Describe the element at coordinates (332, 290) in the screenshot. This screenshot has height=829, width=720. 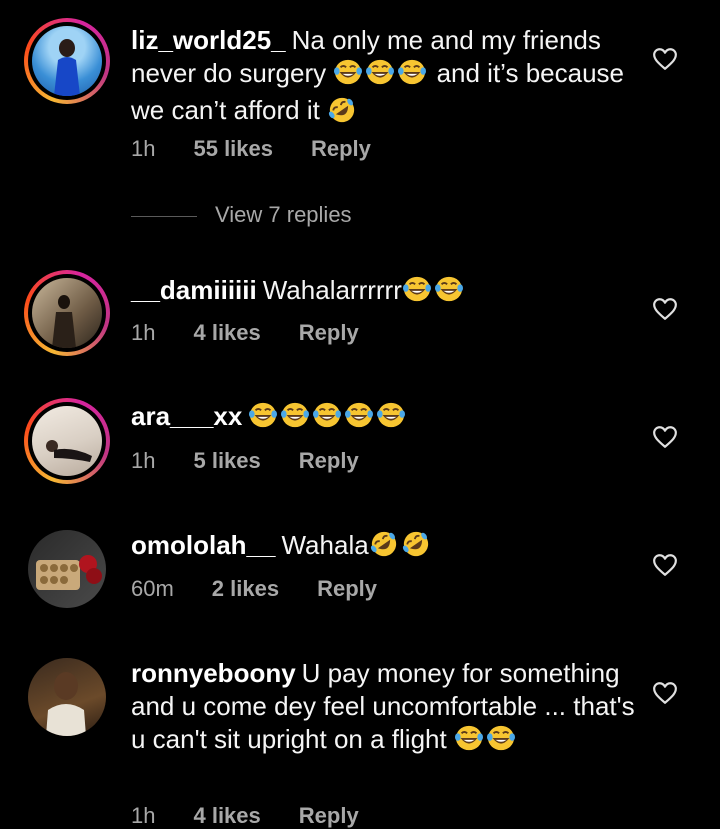
I see `comment-body: Wahalarrrrrr` at that location.